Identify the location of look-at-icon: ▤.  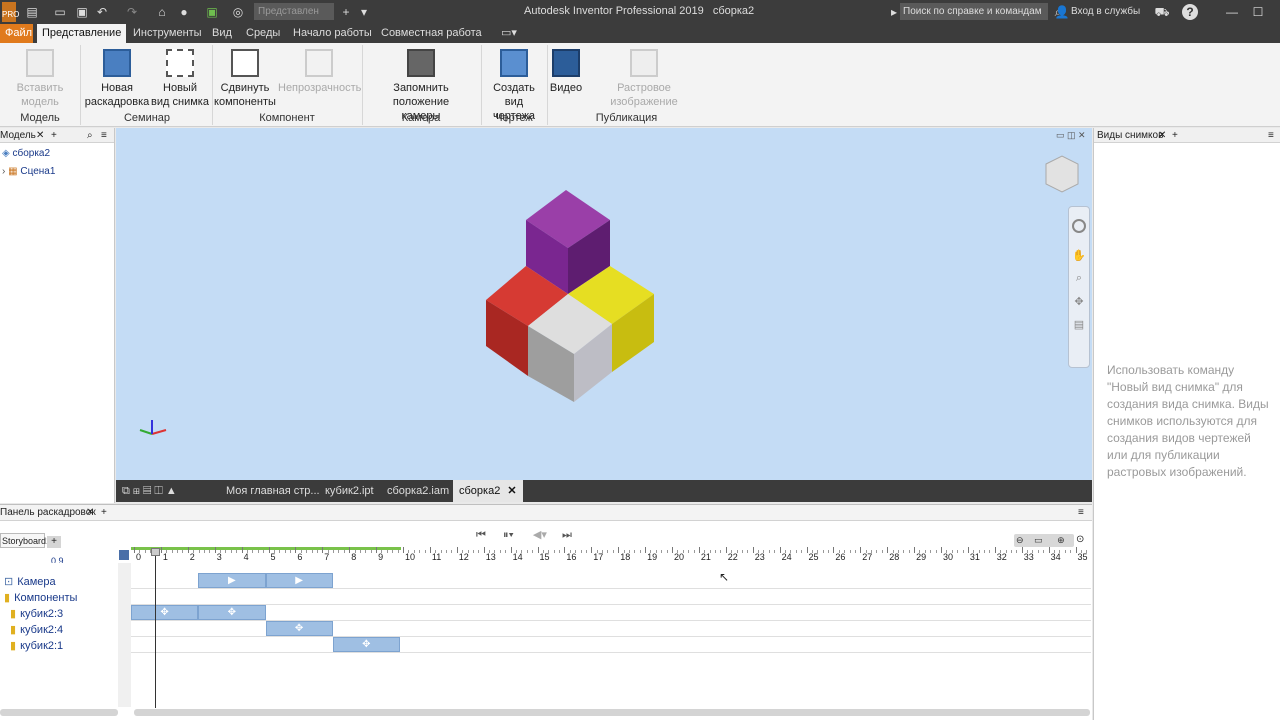
(1079, 324).